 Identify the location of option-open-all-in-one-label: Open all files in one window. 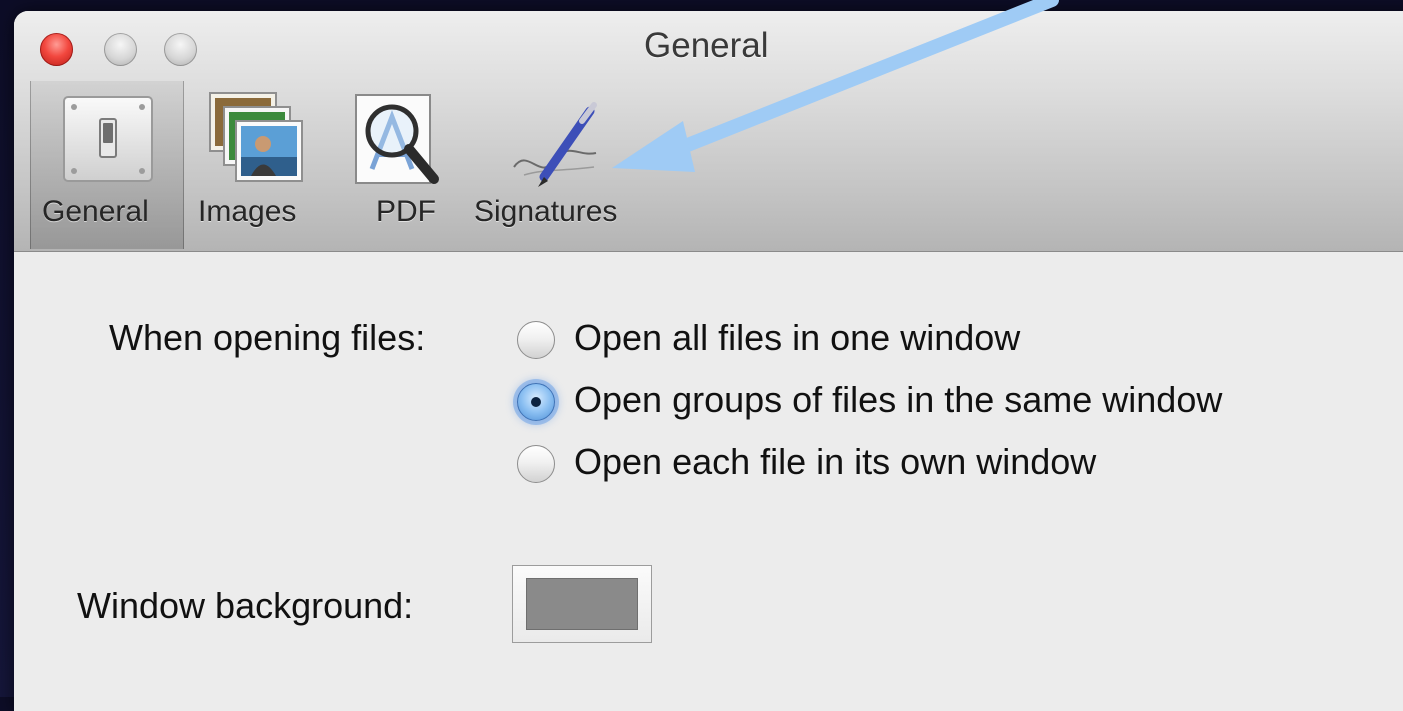
(797, 338).